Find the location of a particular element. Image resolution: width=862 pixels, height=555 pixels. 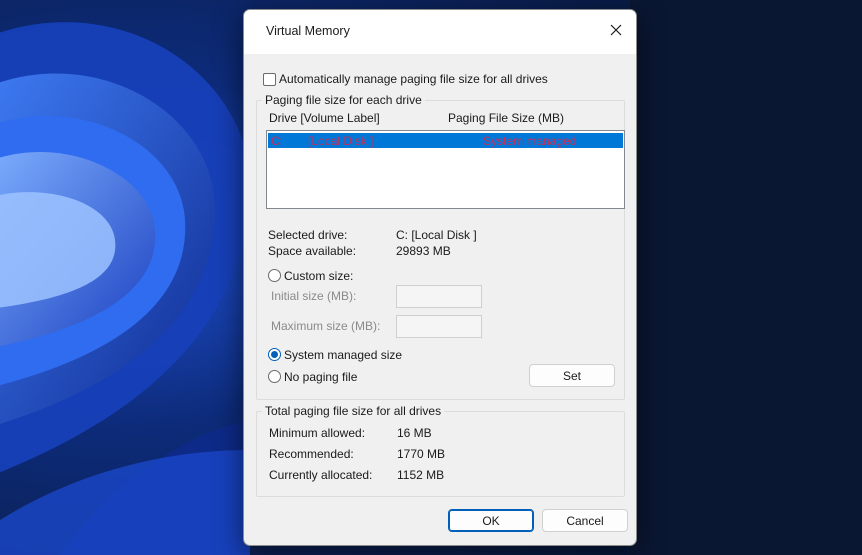

initial-size-label: Initial size (MB): is located at coordinates (314, 296).